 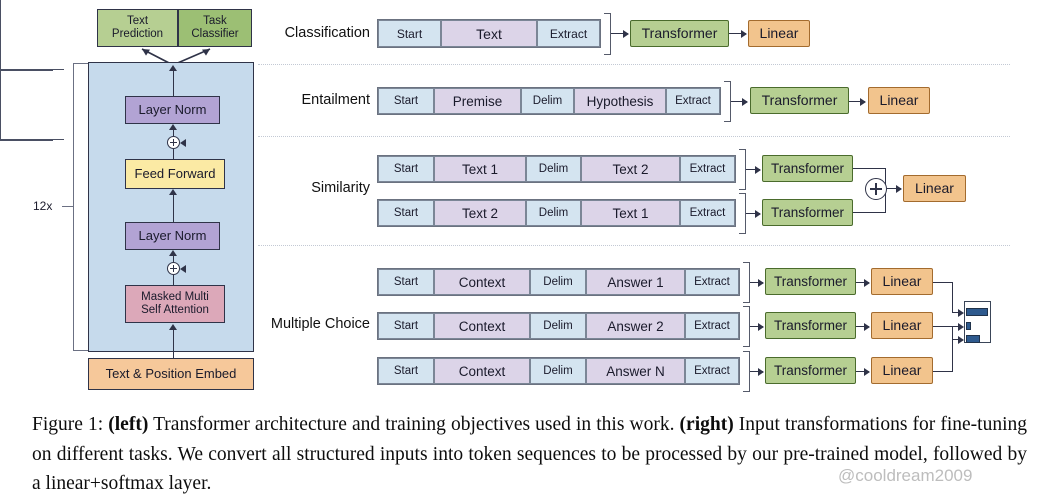 What do you see at coordinates (1, 105) in the screenshot?
I see `skip-line-top-vertical` at bounding box center [1, 105].